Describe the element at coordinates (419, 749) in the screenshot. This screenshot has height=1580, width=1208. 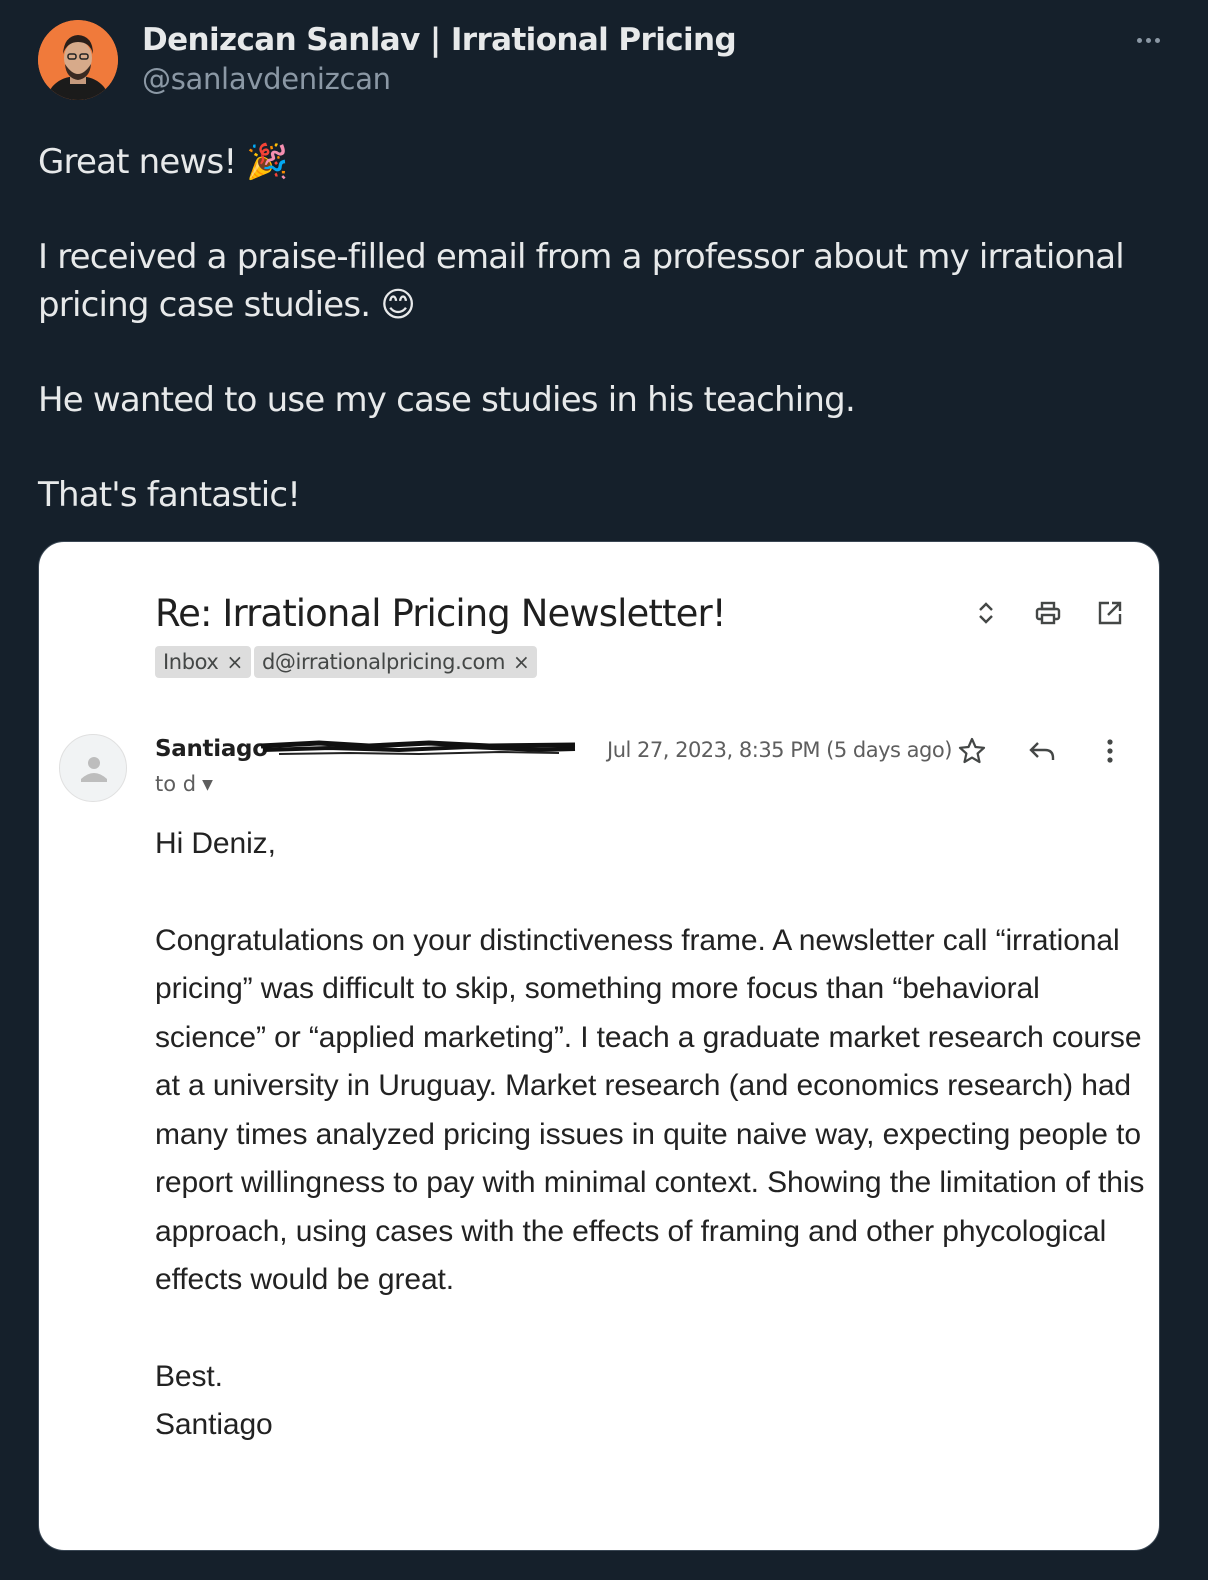
I see `redaction-scribble` at that location.